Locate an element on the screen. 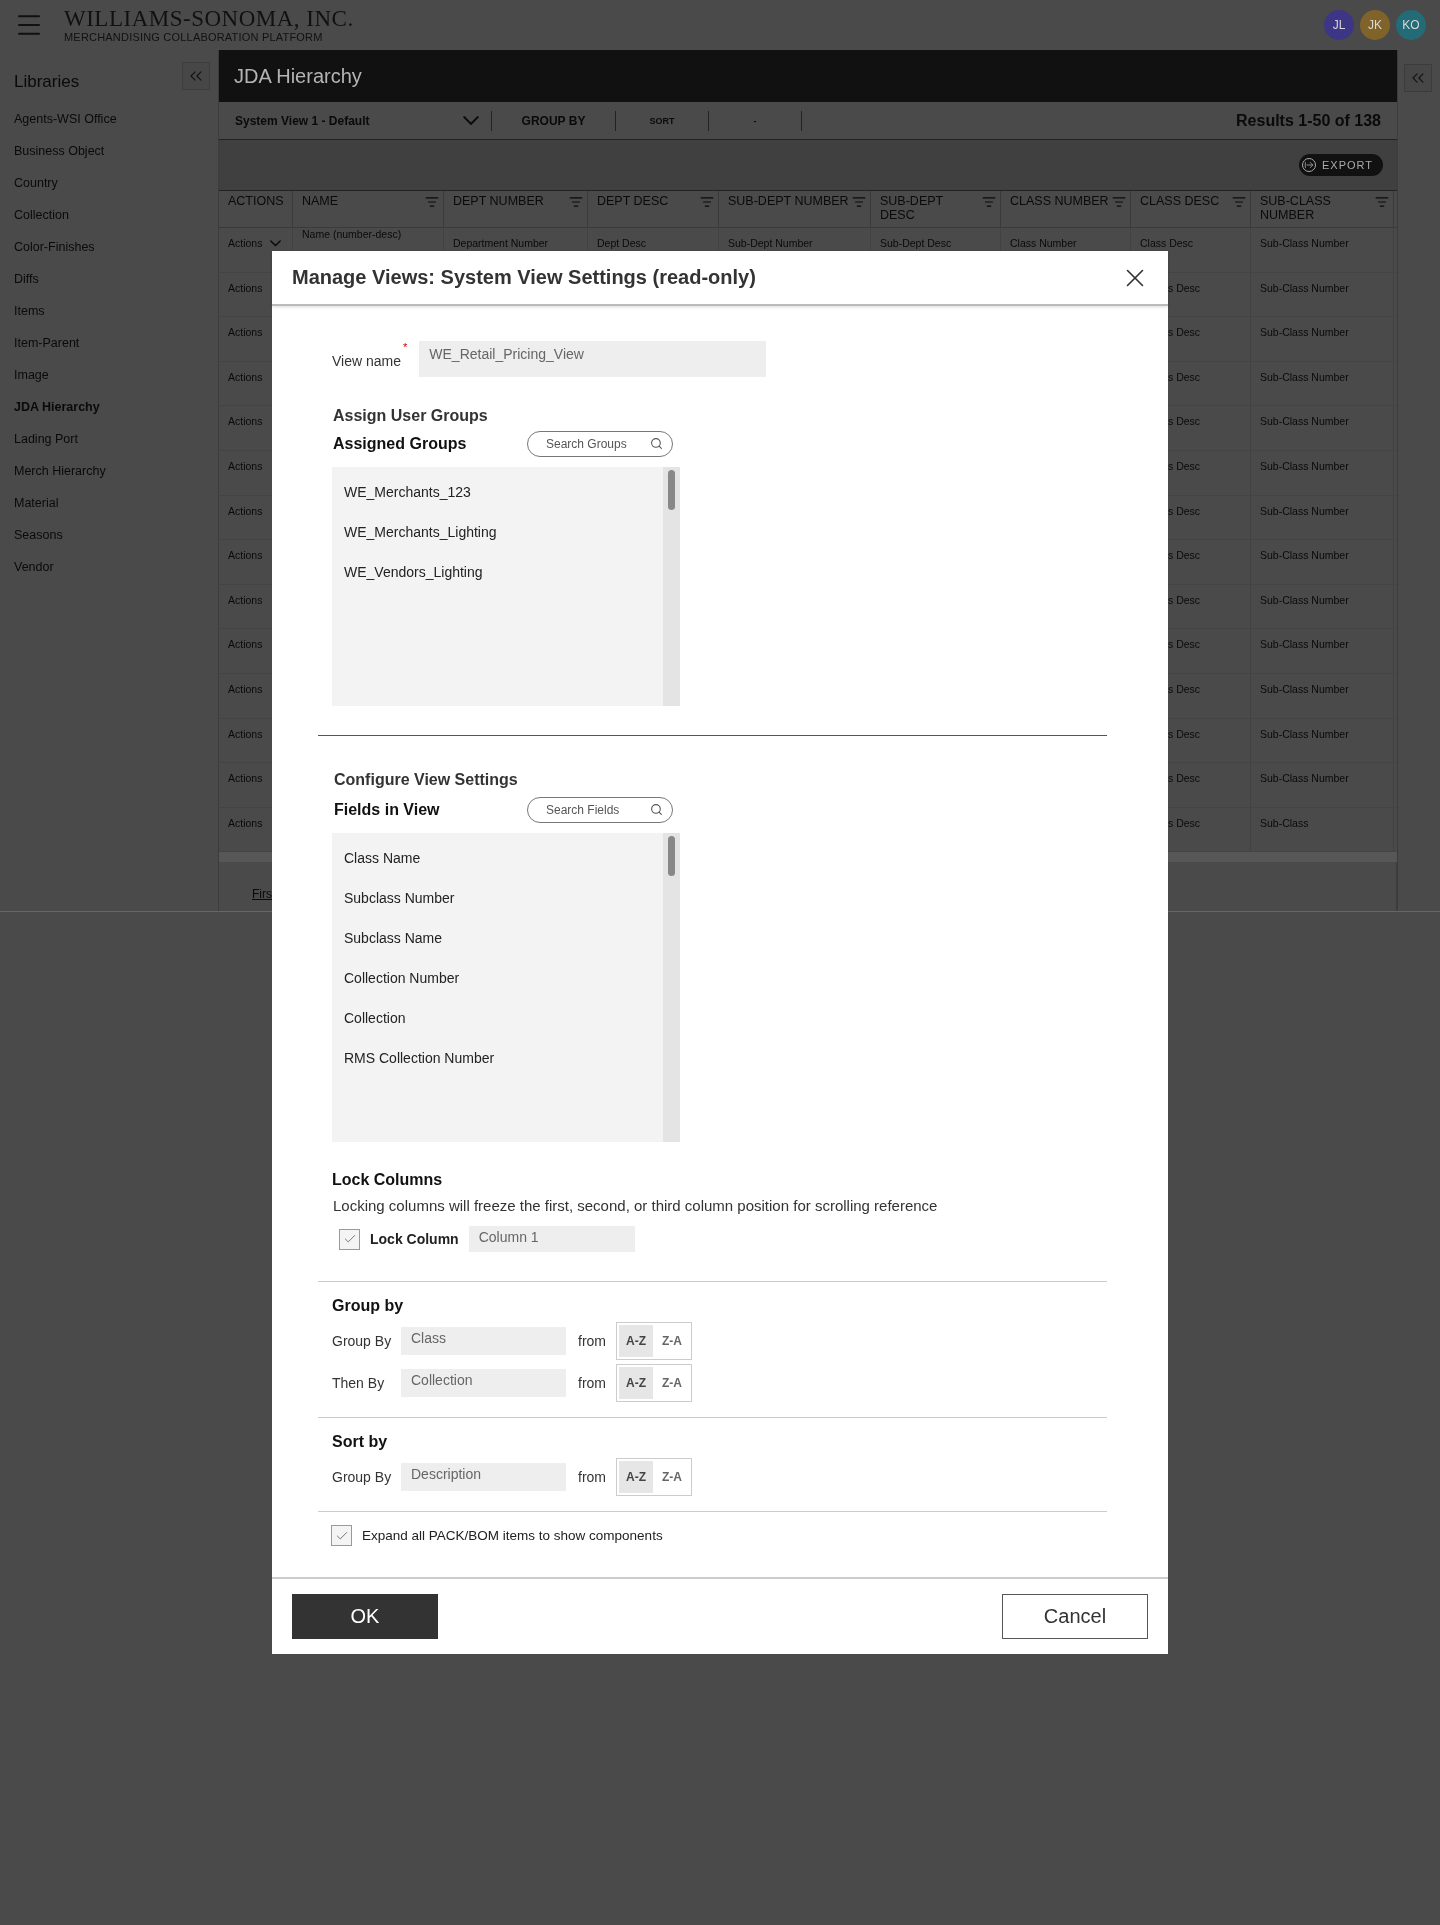  column-header: ACTIONS is located at coordinates (256, 209).